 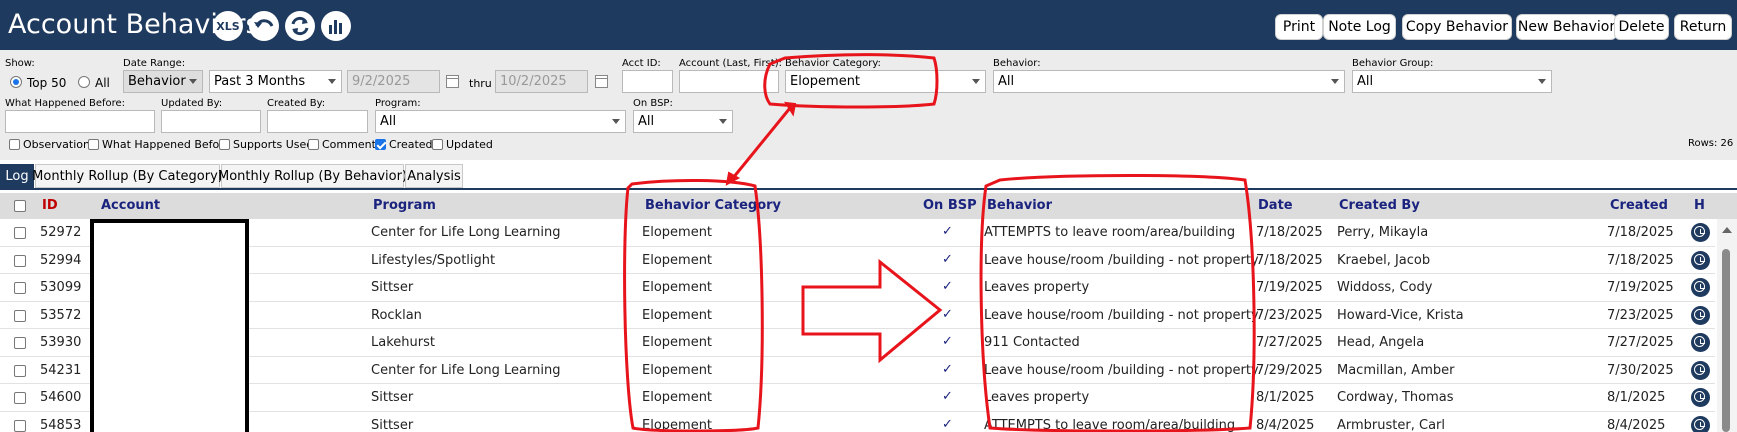 I want to click on program-select: All, so click(x=500, y=121).